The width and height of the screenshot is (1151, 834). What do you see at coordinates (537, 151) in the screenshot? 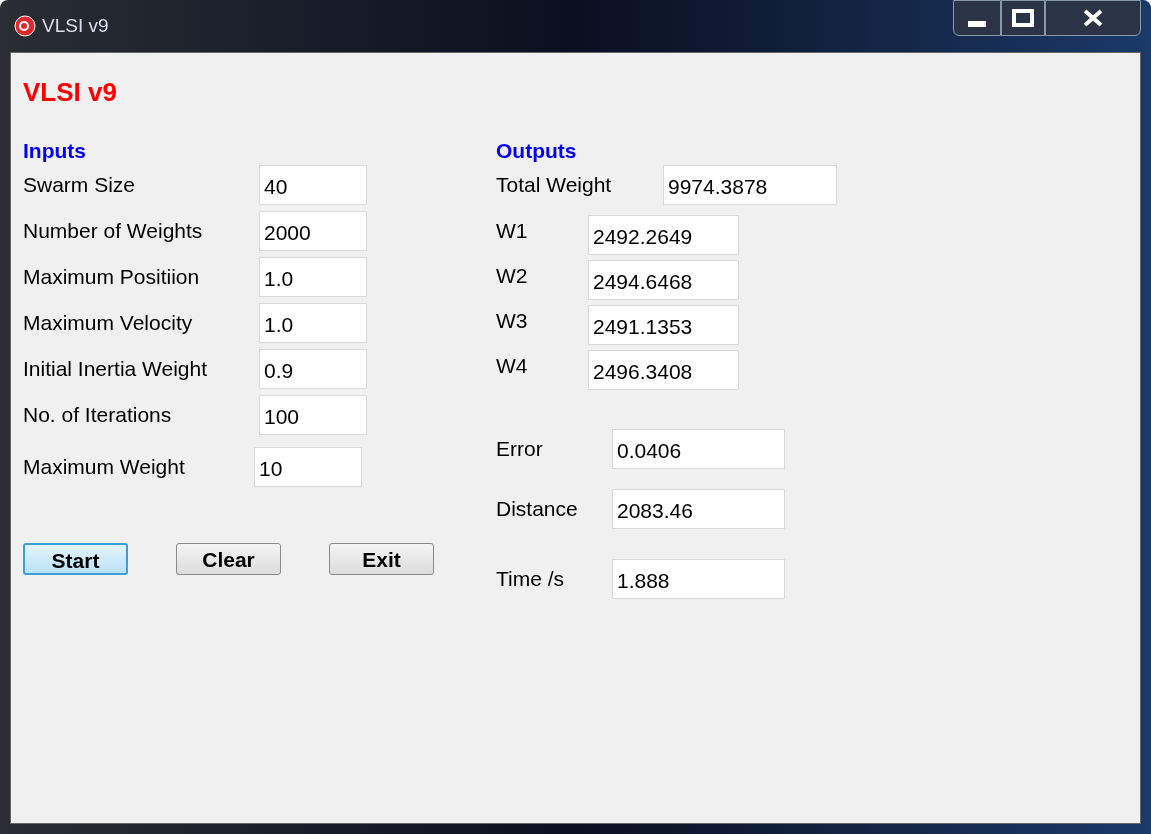
I see `section-heading: Outputs` at bounding box center [537, 151].